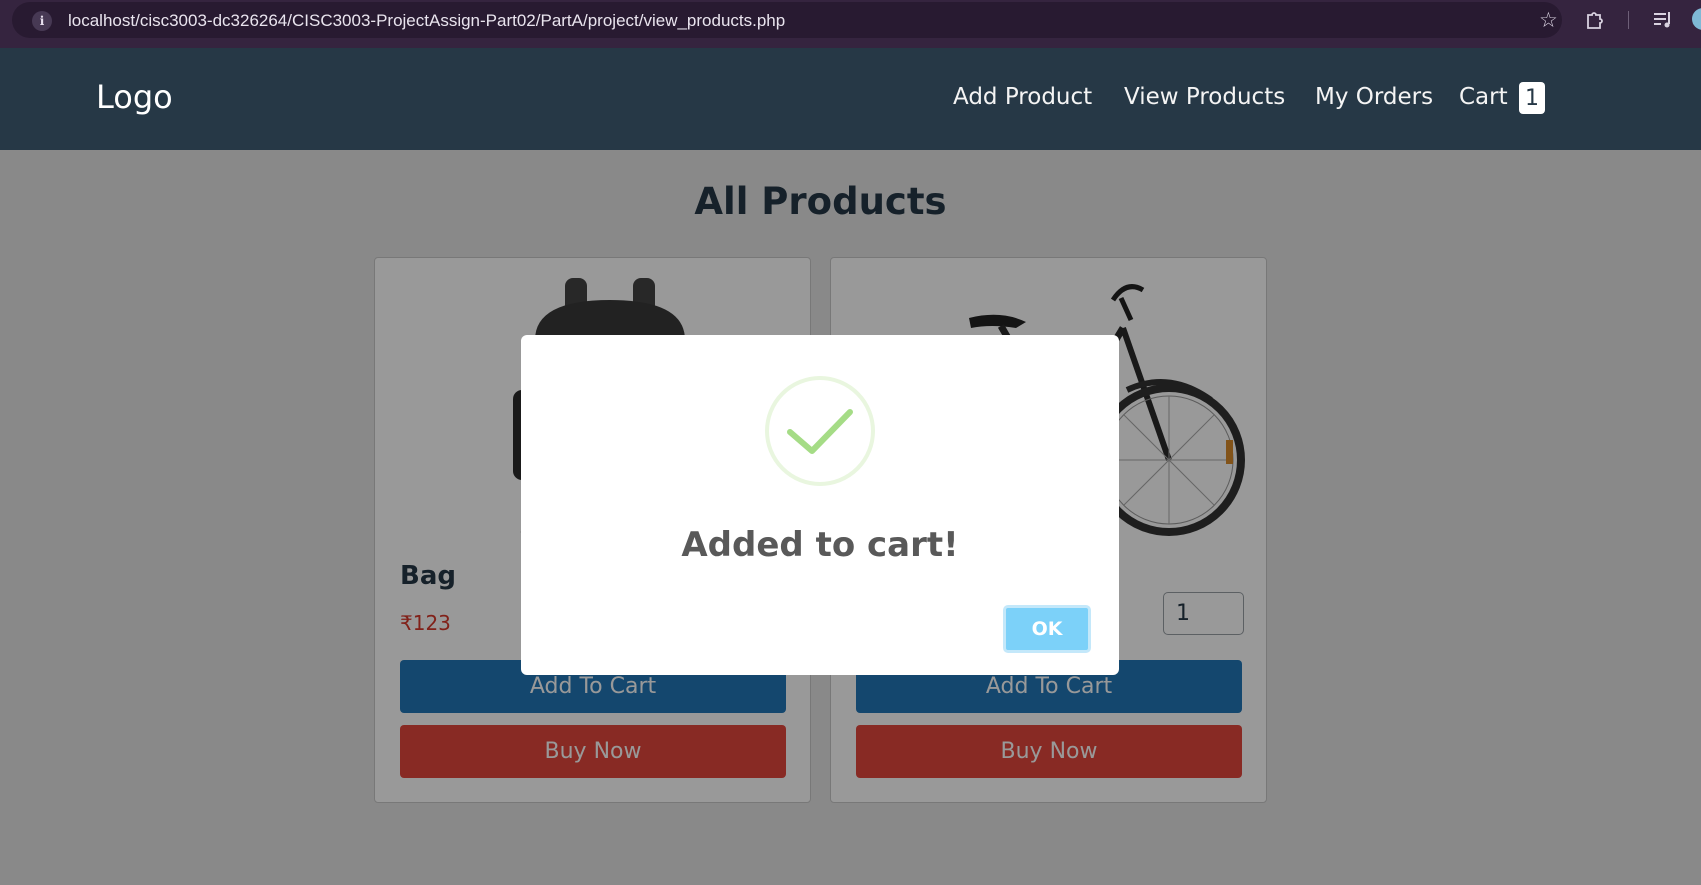  I want to click on media-queue-icon, so click(1663, 20).